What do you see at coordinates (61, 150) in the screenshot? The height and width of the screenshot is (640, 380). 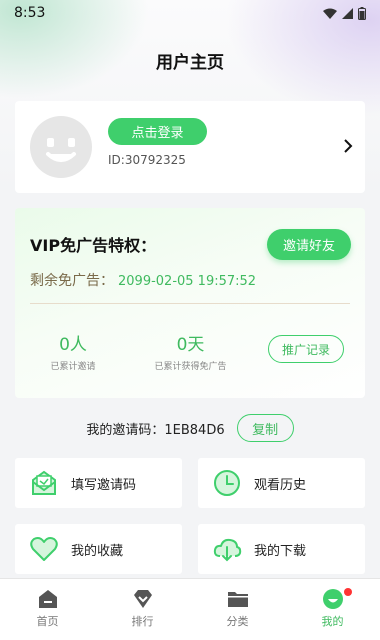 I see `avatar-face-icon` at bounding box center [61, 150].